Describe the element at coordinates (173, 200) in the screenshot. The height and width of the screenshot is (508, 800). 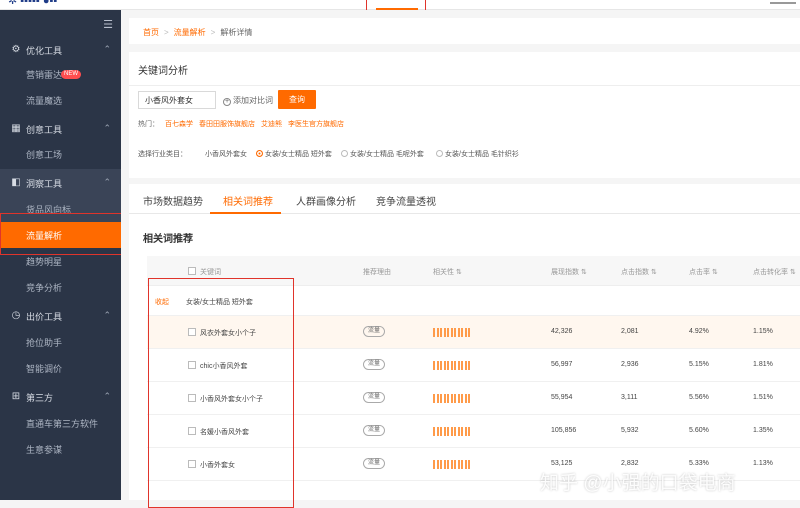
I see `tab-market-trend: 市场数据趋势` at that location.